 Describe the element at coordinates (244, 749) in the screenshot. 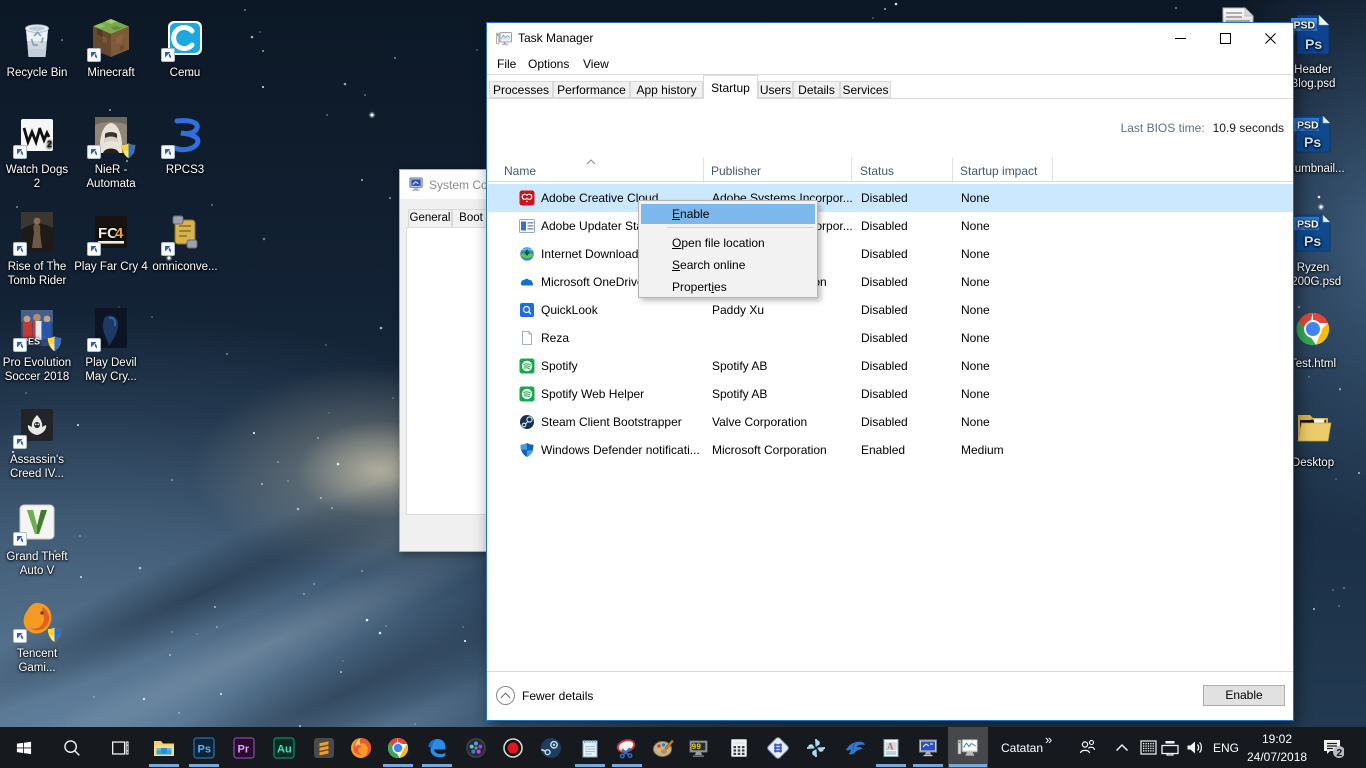

I see `svg-text: Pr` at that location.